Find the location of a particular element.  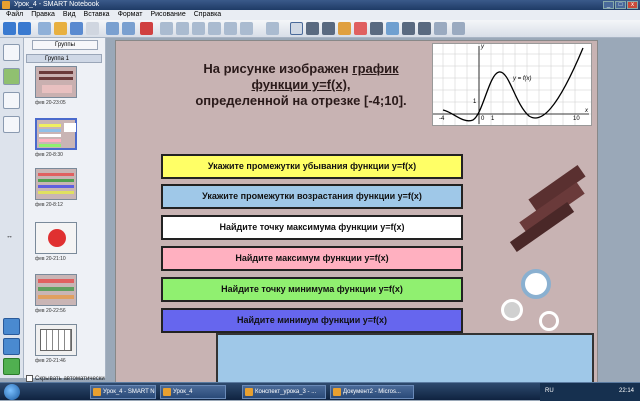

task-min-value-label: Найдите минимум функции y=f(x) is located at coordinates (312, 320).